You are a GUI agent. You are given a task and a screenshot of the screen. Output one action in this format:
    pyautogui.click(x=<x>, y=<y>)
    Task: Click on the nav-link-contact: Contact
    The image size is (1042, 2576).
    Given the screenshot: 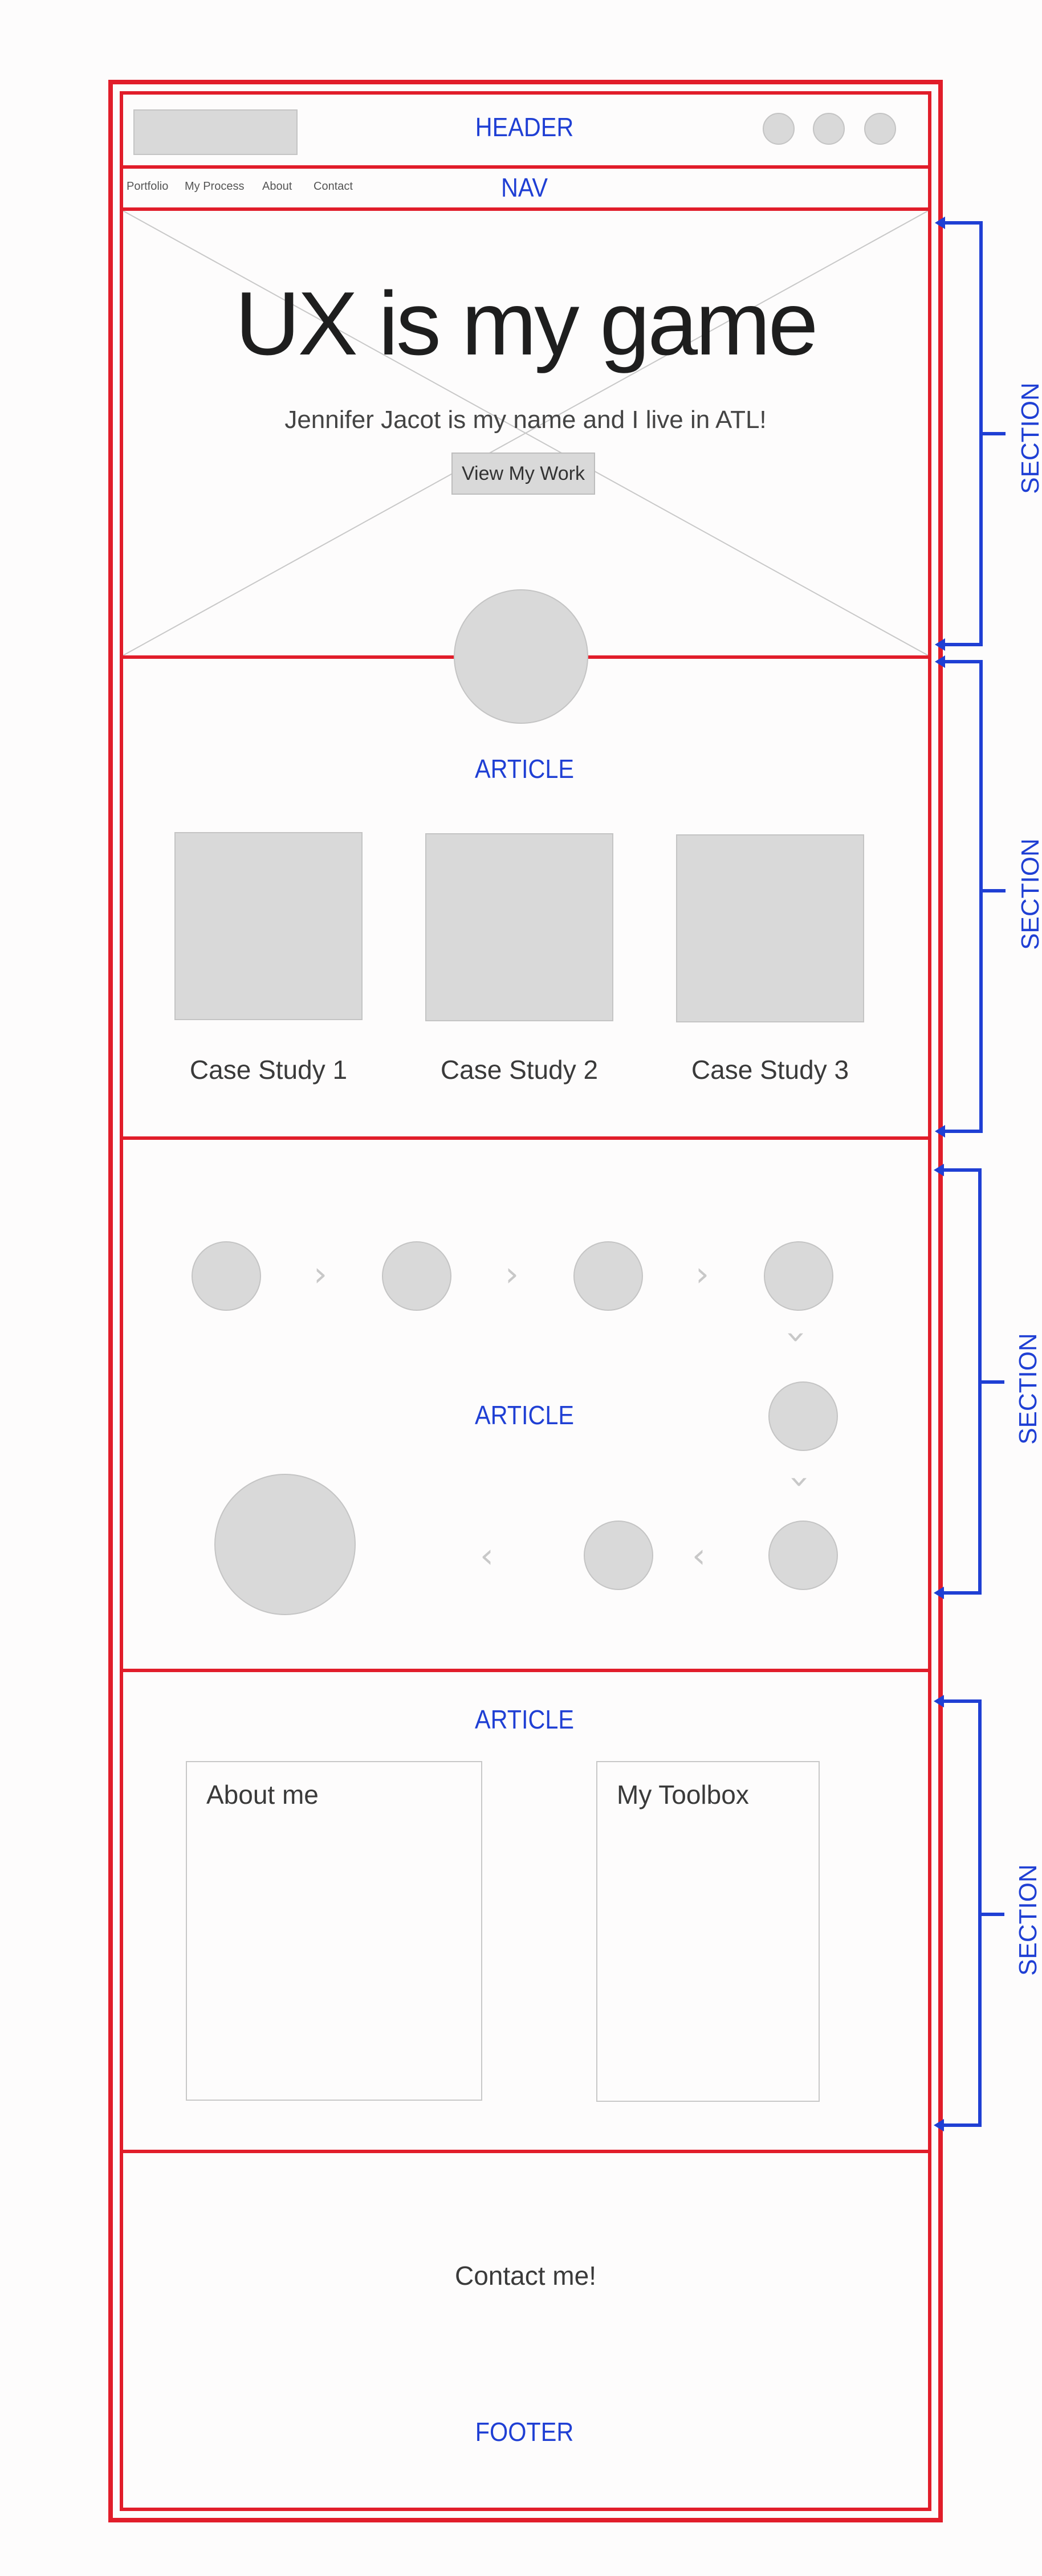 What is the action you would take?
    pyautogui.click(x=333, y=186)
    